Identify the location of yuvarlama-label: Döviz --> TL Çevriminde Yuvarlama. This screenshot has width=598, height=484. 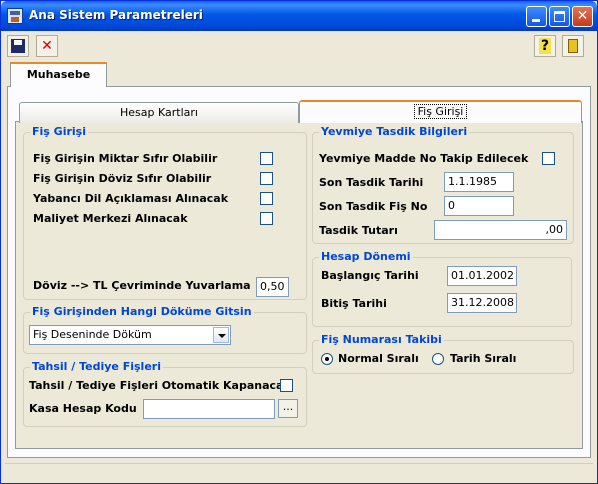
(142, 285).